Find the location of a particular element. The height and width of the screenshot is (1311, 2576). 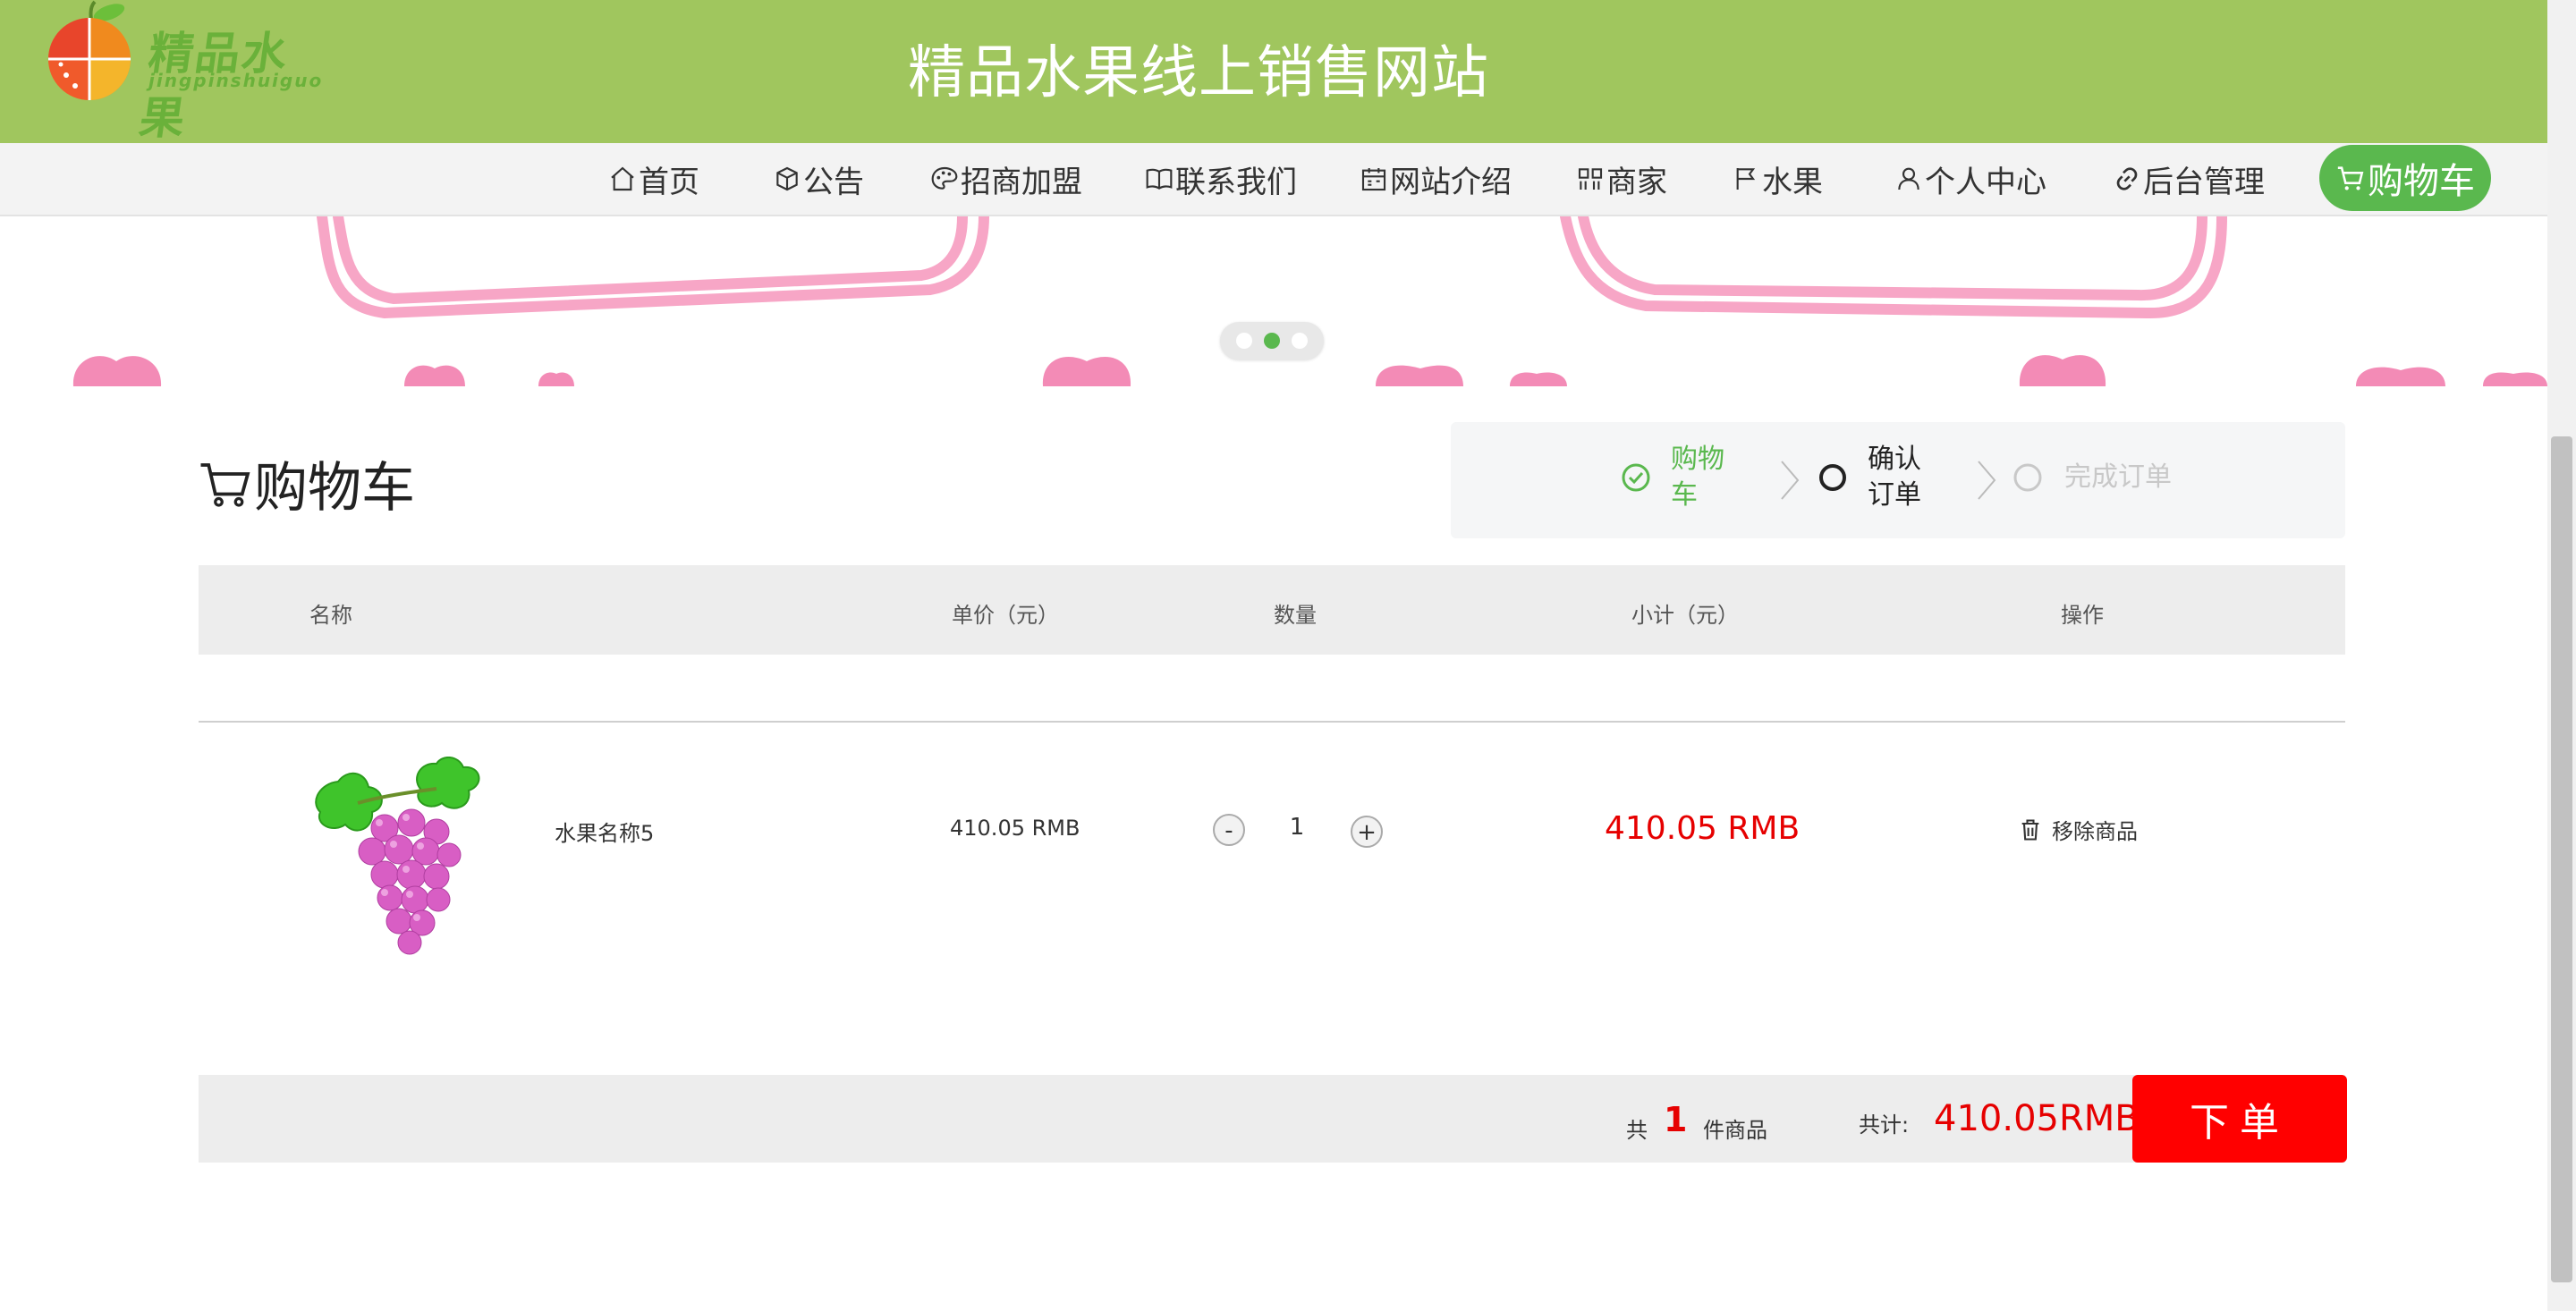

item-count: 1 is located at coordinates (1676, 1119).